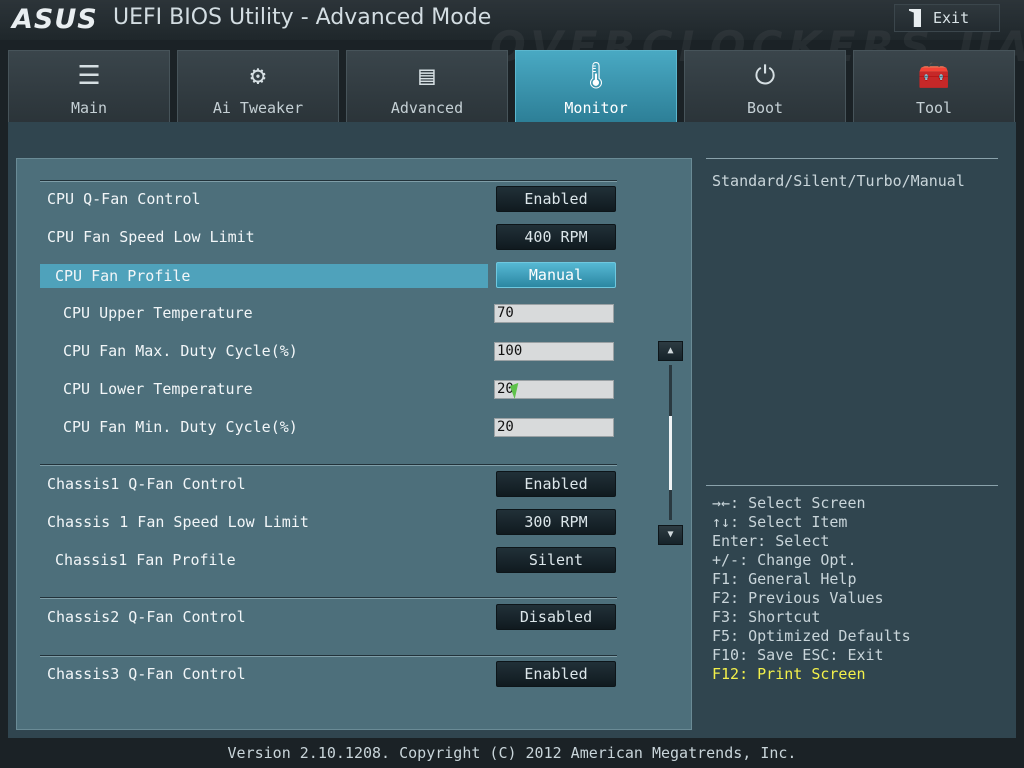 The image size is (1024, 768). Describe the element at coordinates (158, 389) in the screenshot. I see `cpu-lower-temp-label: CPU Lower Temperature` at that location.